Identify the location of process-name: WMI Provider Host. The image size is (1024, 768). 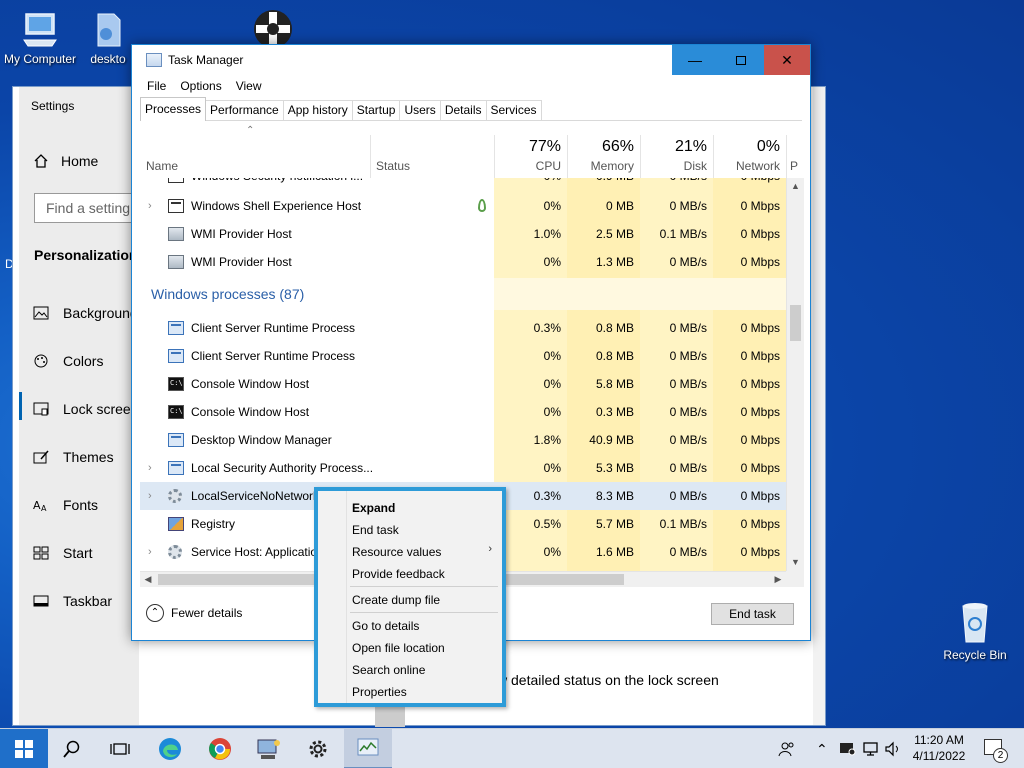
(241, 262).